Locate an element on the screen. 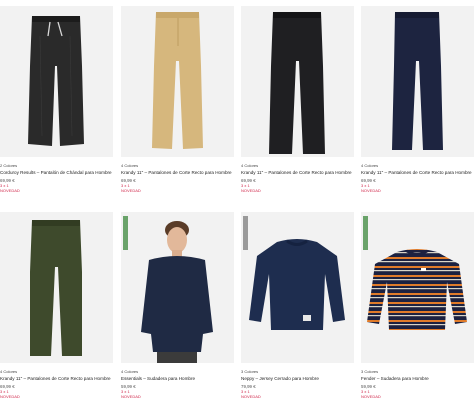 The height and width of the screenshot is (412, 475). color-count: 2 Colores is located at coordinates (9, 165).